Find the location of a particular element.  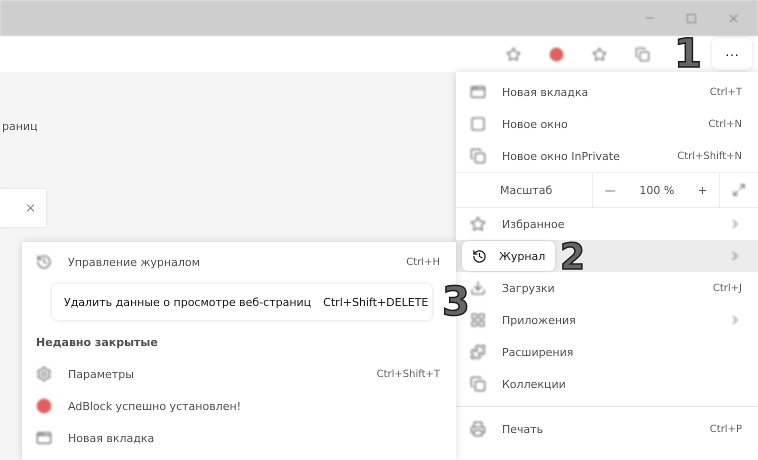

zoom-in-button: + is located at coordinates (703, 190).